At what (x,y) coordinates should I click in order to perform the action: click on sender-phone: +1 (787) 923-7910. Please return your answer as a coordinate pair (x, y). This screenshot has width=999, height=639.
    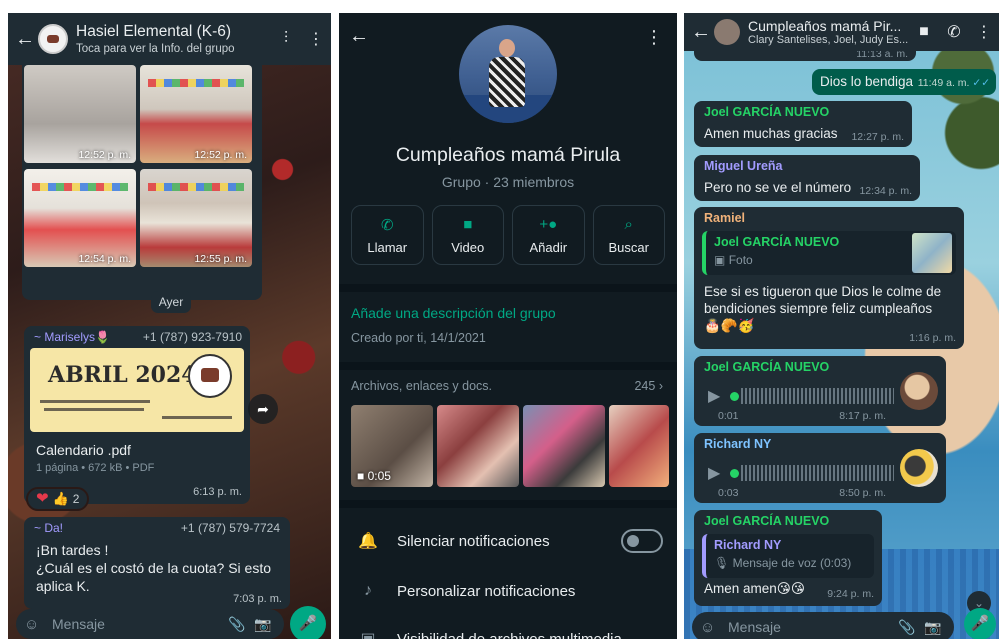
    Looking at the image, I should click on (192, 337).